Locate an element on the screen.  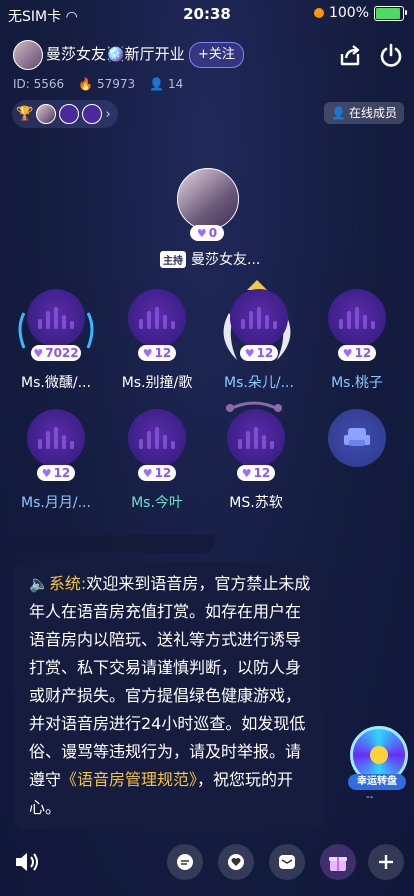
room-id: ID: 5566 is located at coordinates (39, 84).